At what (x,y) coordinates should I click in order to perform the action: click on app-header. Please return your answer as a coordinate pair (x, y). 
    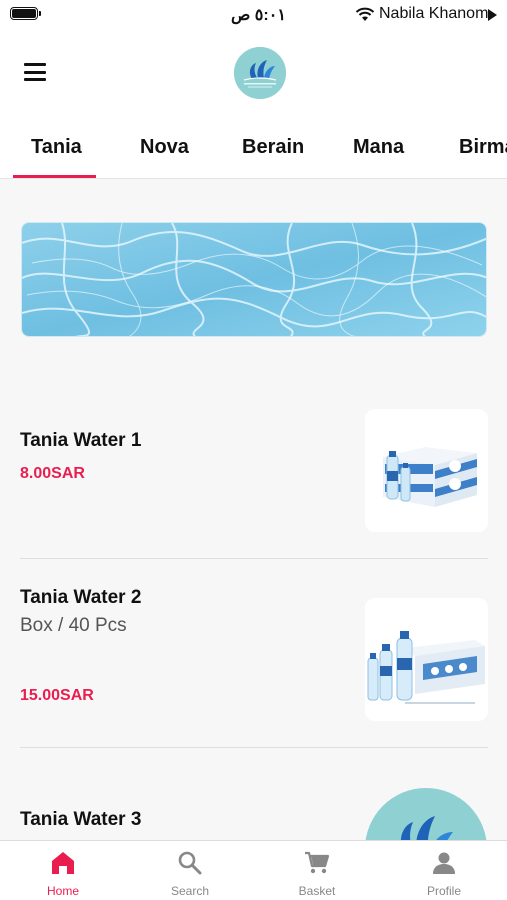
    Looking at the image, I should click on (253, 75).